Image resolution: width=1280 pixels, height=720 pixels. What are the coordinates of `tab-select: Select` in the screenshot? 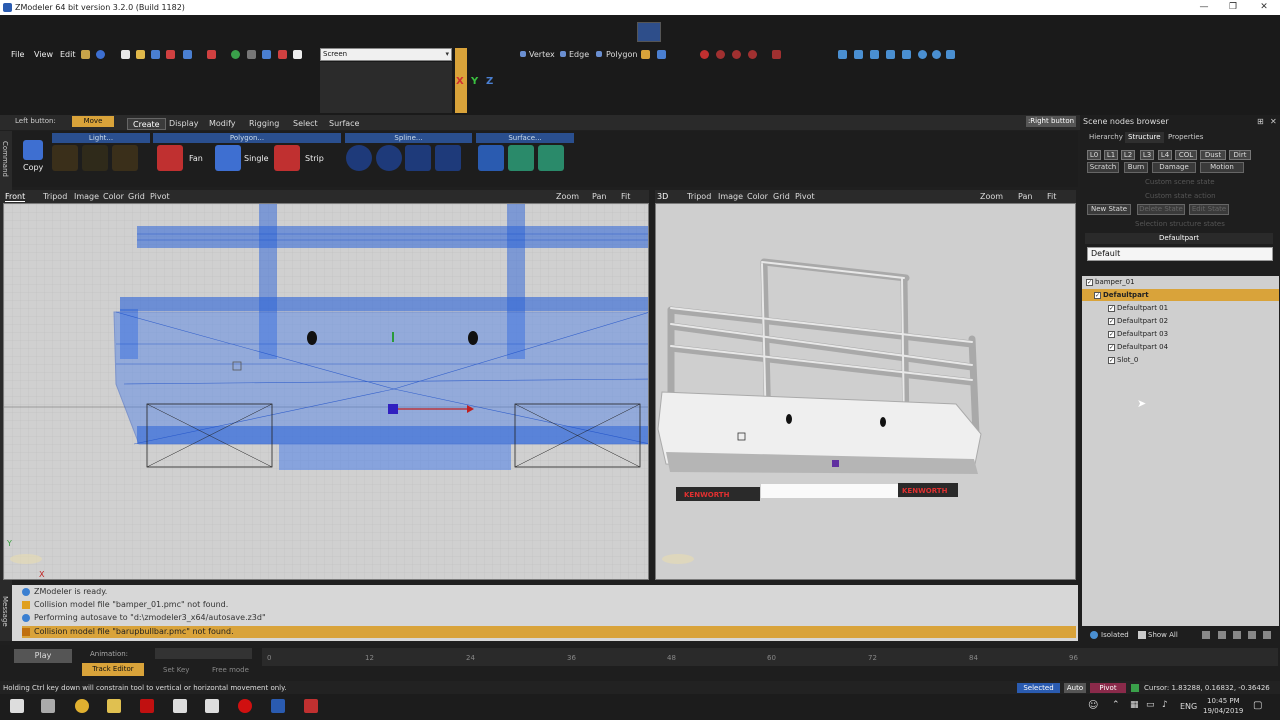 It's located at (305, 124).